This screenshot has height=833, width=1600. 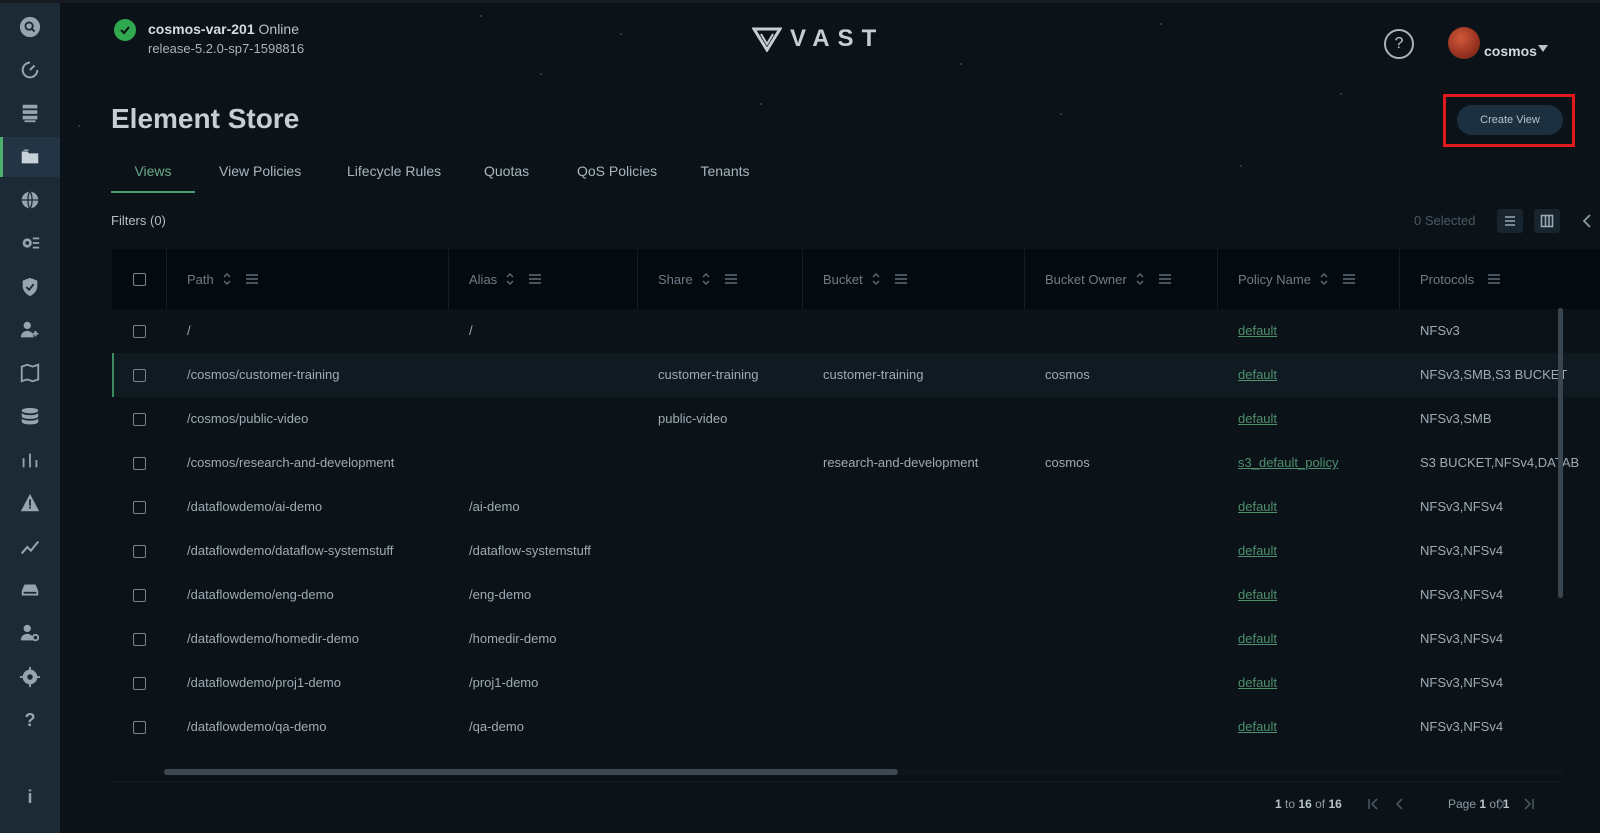 What do you see at coordinates (1309, 279) in the screenshot?
I see `column-header-policy-name: Policy Name` at bounding box center [1309, 279].